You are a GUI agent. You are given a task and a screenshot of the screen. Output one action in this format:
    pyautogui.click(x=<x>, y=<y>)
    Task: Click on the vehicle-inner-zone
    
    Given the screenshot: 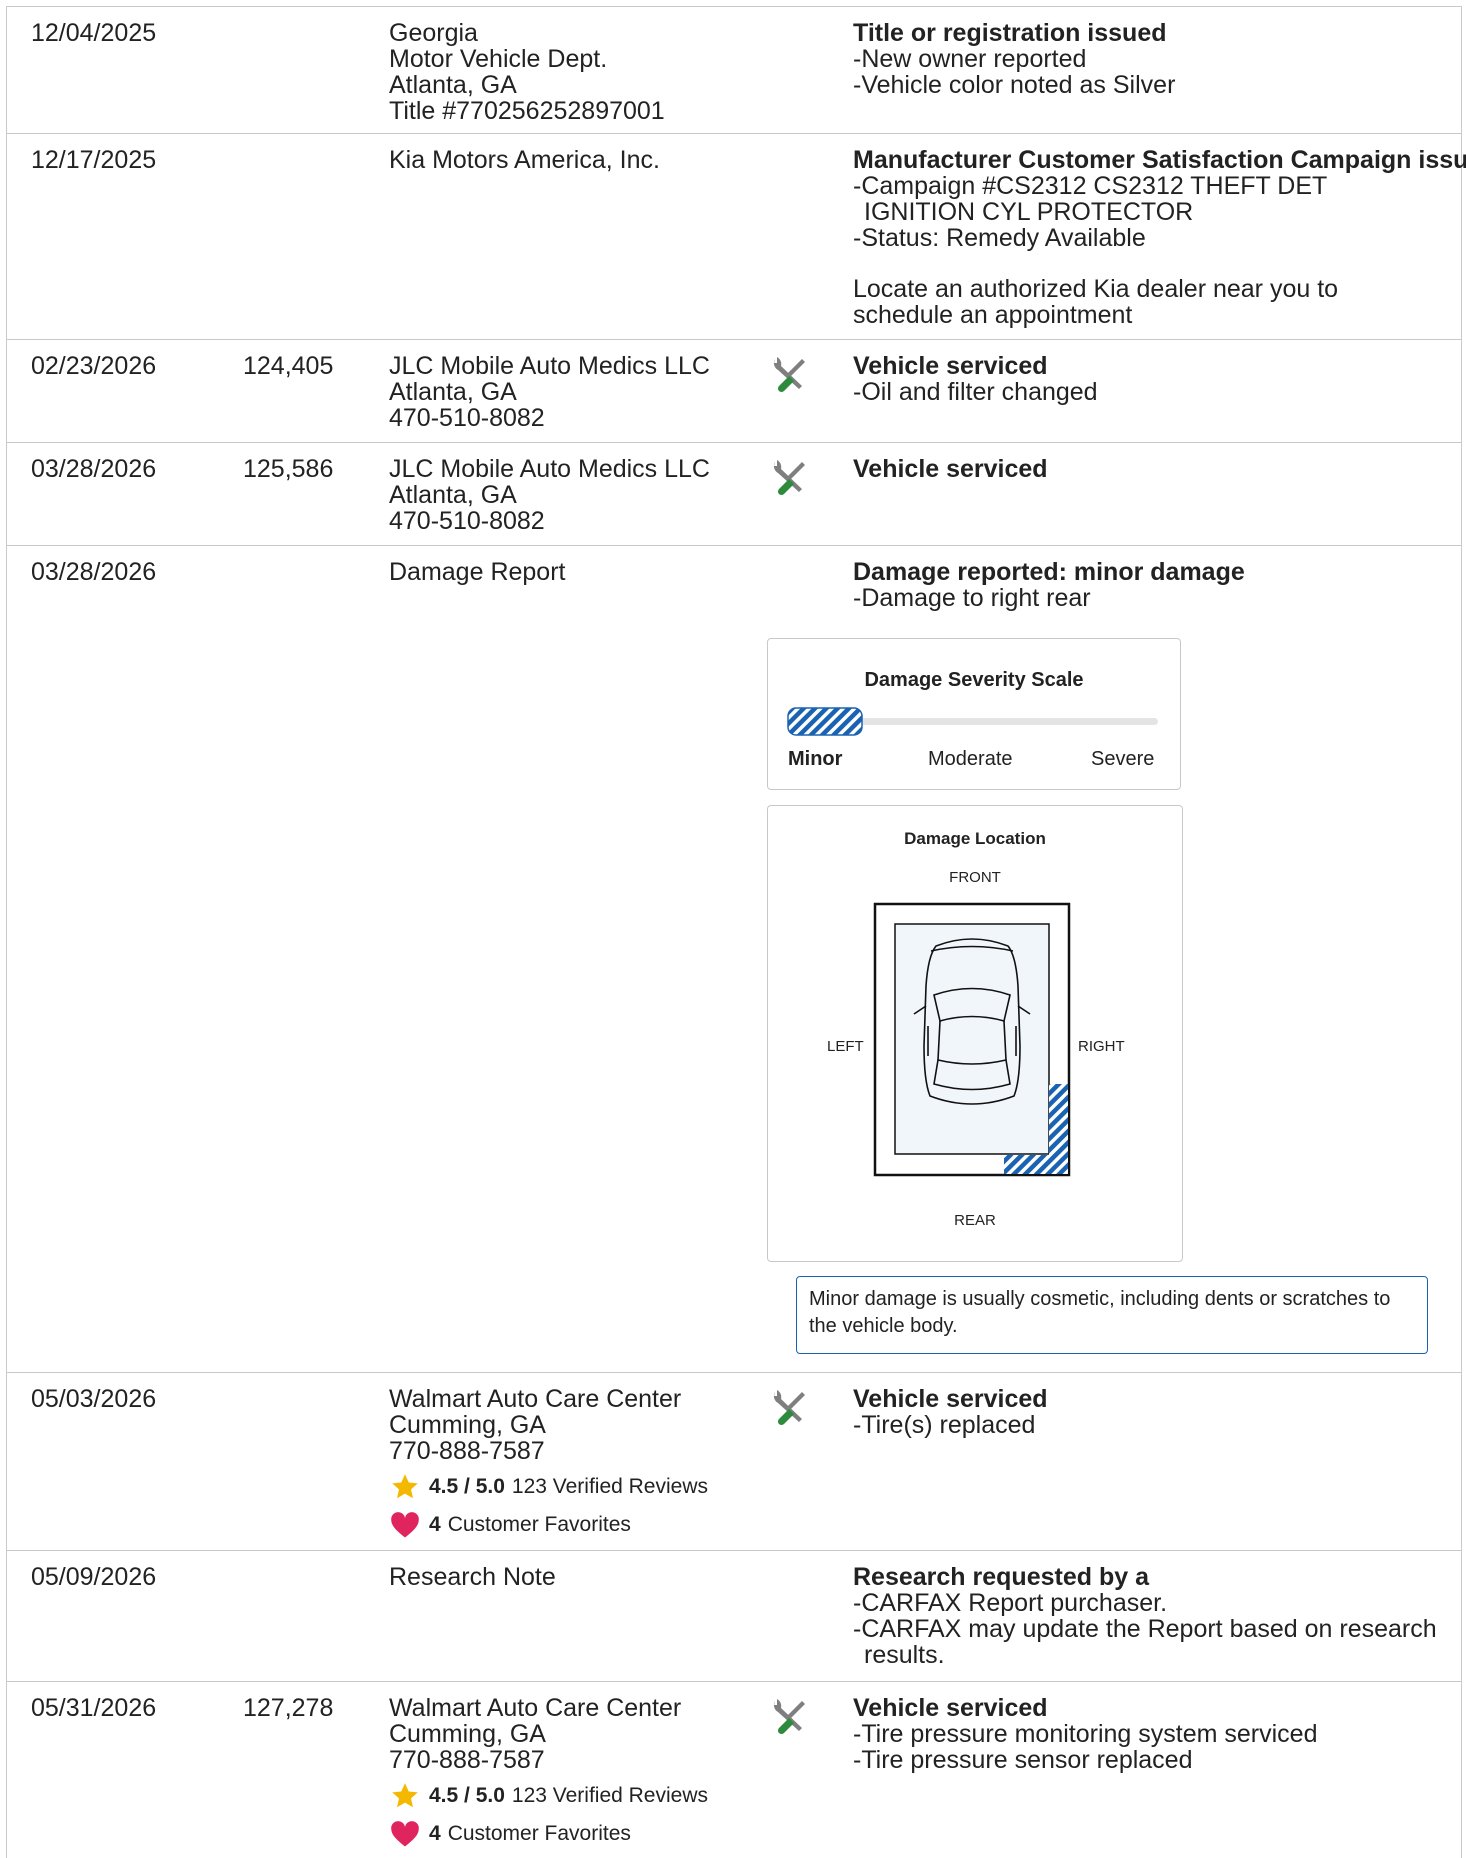 What is the action you would take?
    pyautogui.click(x=972, y=1039)
    